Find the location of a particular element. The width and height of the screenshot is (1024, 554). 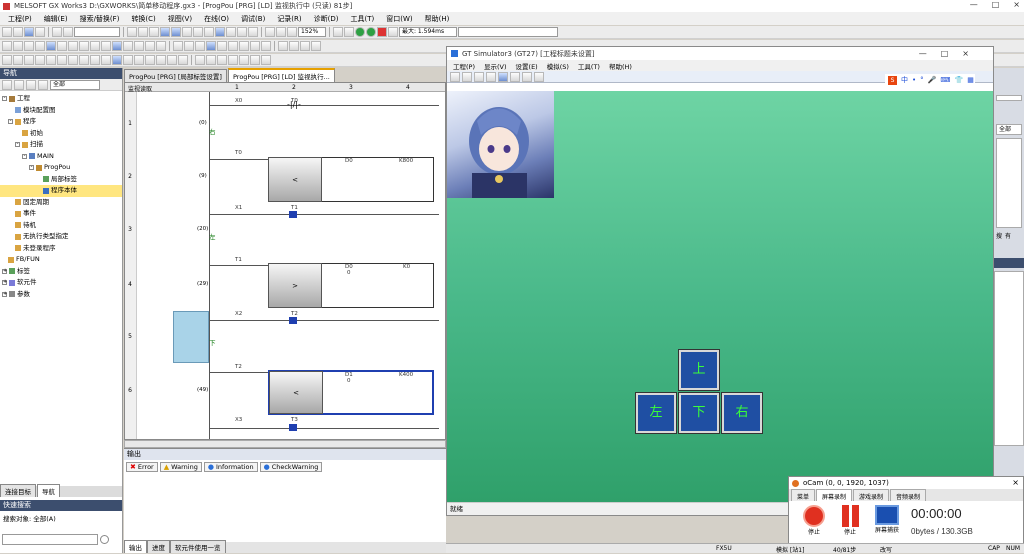

draw-line-icon is located at coordinates (172, 60).